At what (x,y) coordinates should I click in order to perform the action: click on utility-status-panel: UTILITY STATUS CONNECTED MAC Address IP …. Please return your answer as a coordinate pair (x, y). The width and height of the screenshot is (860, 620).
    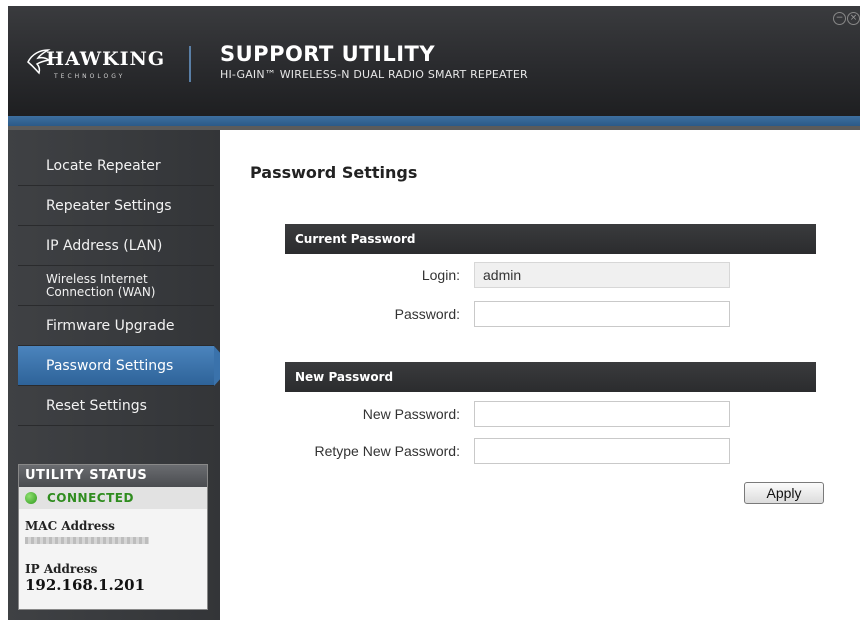
    Looking at the image, I should click on (113, 537).